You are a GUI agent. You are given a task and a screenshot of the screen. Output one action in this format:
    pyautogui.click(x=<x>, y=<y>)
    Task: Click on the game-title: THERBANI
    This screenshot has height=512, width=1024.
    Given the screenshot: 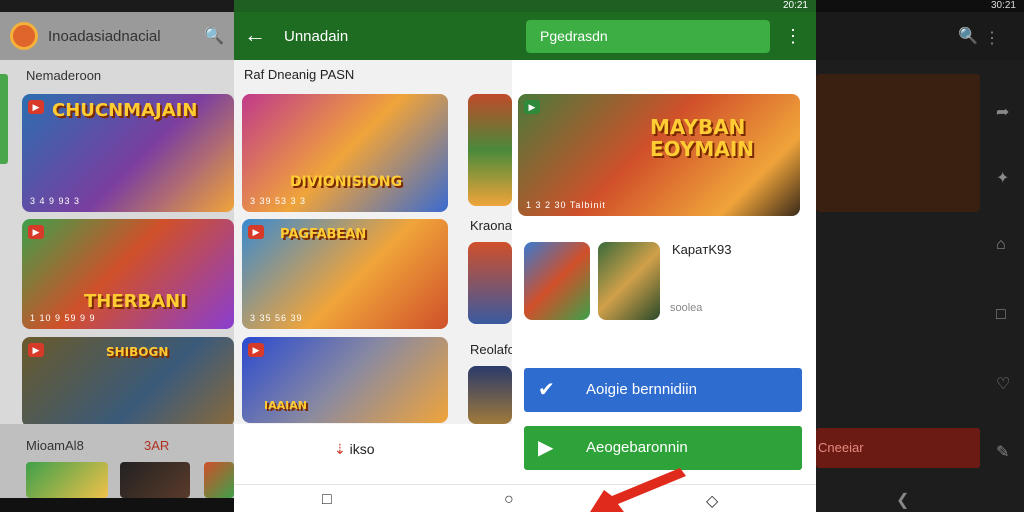 What is the action you would take?
    pyautogui.click(x=135, y=301)
    